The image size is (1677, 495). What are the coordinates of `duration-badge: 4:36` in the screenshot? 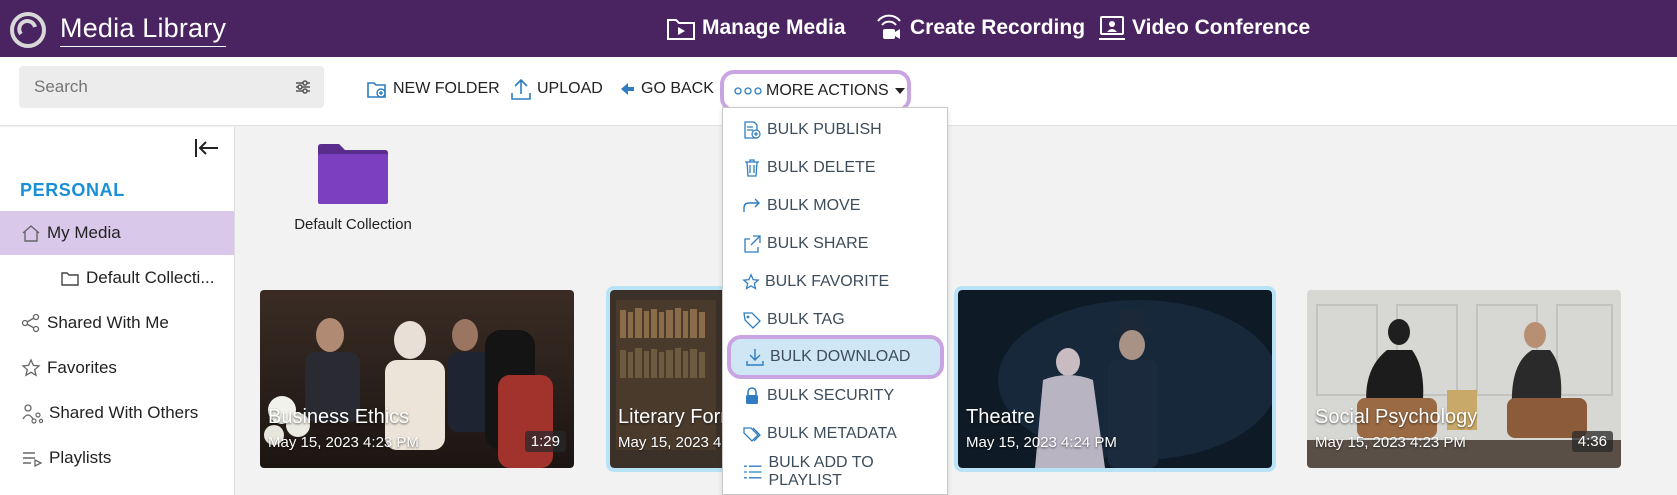 It's located at (1592, 441).